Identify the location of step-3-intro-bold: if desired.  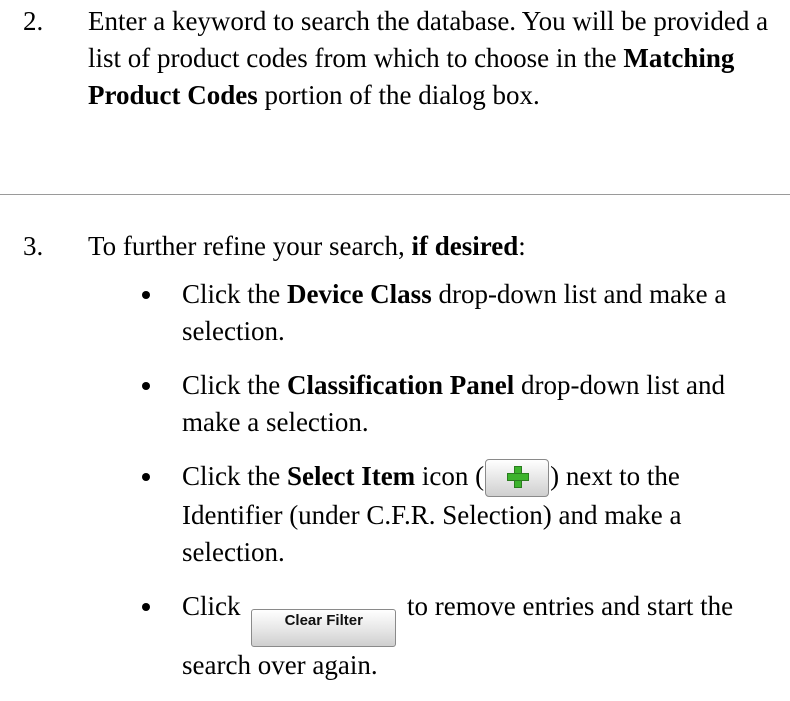
(465, 246).